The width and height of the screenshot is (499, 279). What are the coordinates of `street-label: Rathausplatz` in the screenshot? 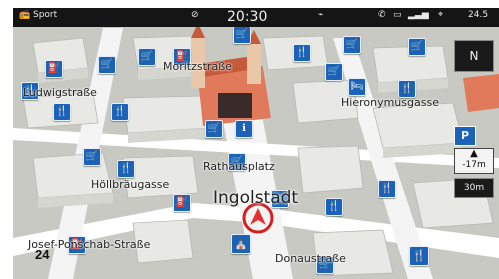 It's located at (239, 166).